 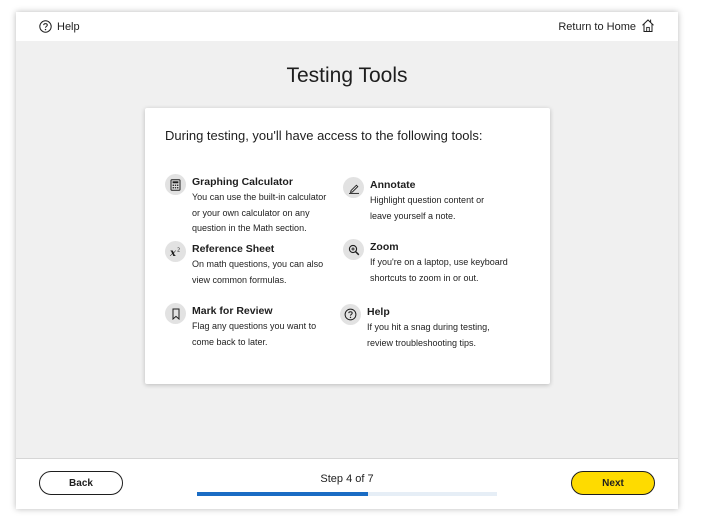 What do you see at coordinates (597, 26) in the screenshot?
I see `return-home-label: Return to Home` at bounding box center [597, 26].